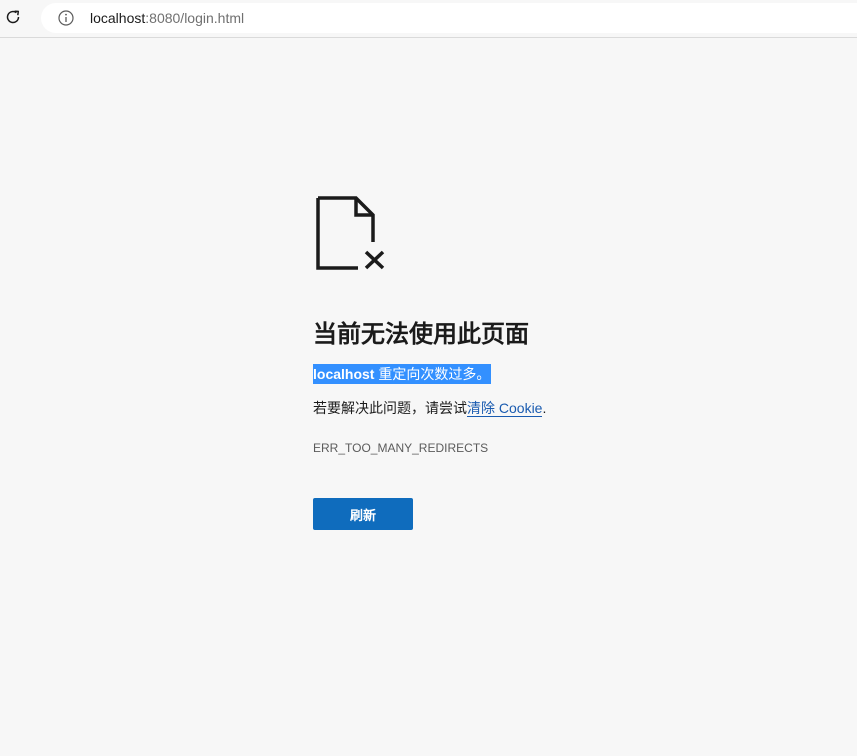  I want to click on suggestion-suffix: ., so click(544, 408).